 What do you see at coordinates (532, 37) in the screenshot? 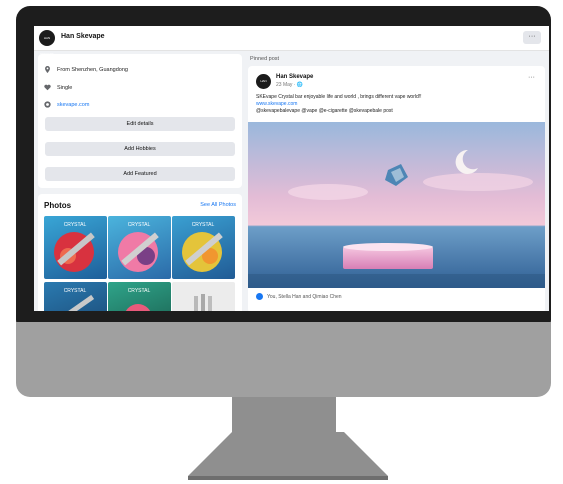
I see `more-options-button: ···` at bounding box center [532, 37].